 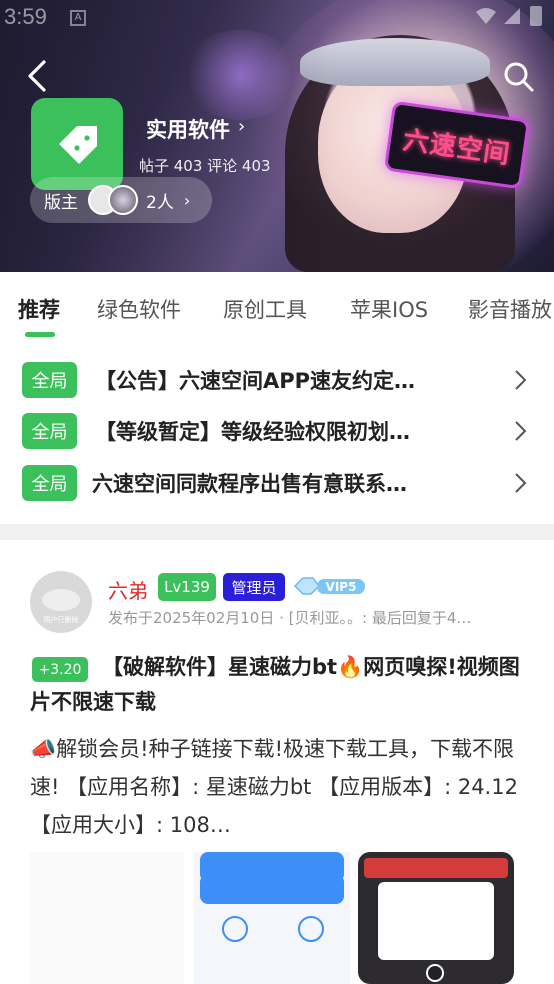 I want to click on forum-name: 实用软件, so click(x=188, y=129).